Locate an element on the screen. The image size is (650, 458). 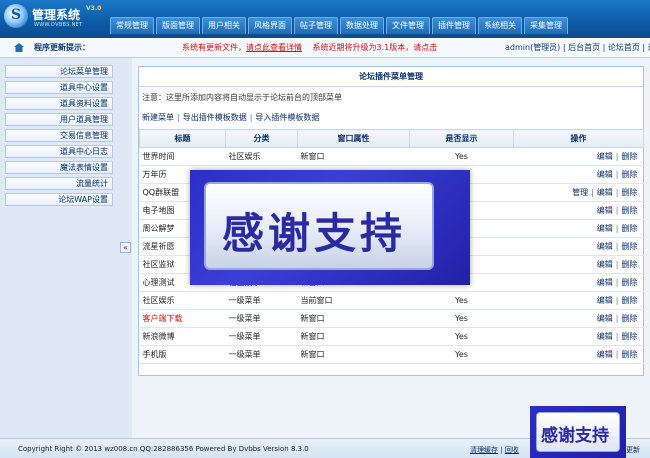
promo-card-small: 感谢支持 is located at coordinates (578, 432).